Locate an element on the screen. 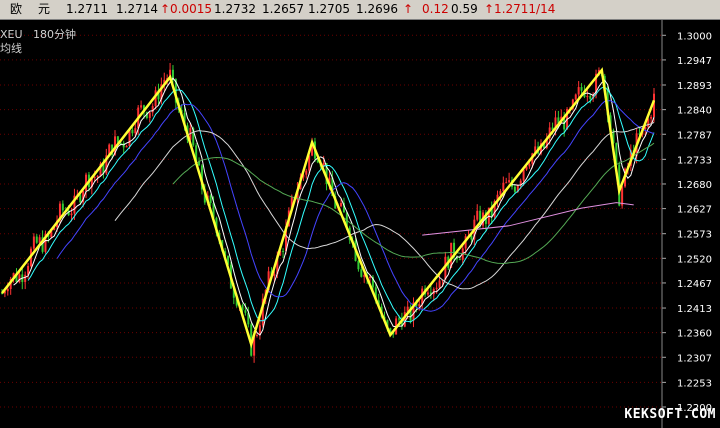  y-tick-label: 1.2413 is located at coordinates (694, 309).